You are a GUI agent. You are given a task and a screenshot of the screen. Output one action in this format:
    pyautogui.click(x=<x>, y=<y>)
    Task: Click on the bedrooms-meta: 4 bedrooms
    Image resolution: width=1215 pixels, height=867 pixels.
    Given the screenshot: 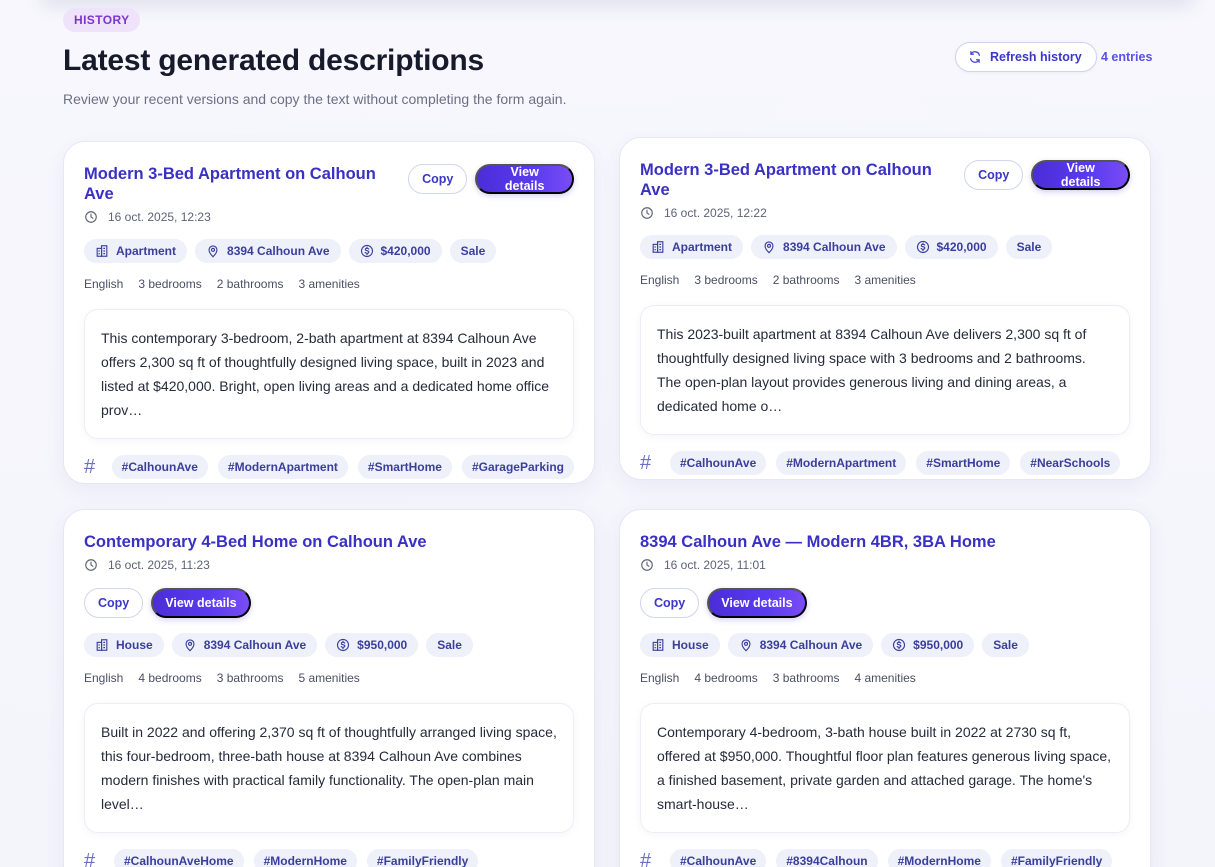 What is the action you would take?
    pyautogui.click(x=726, y=678)
    